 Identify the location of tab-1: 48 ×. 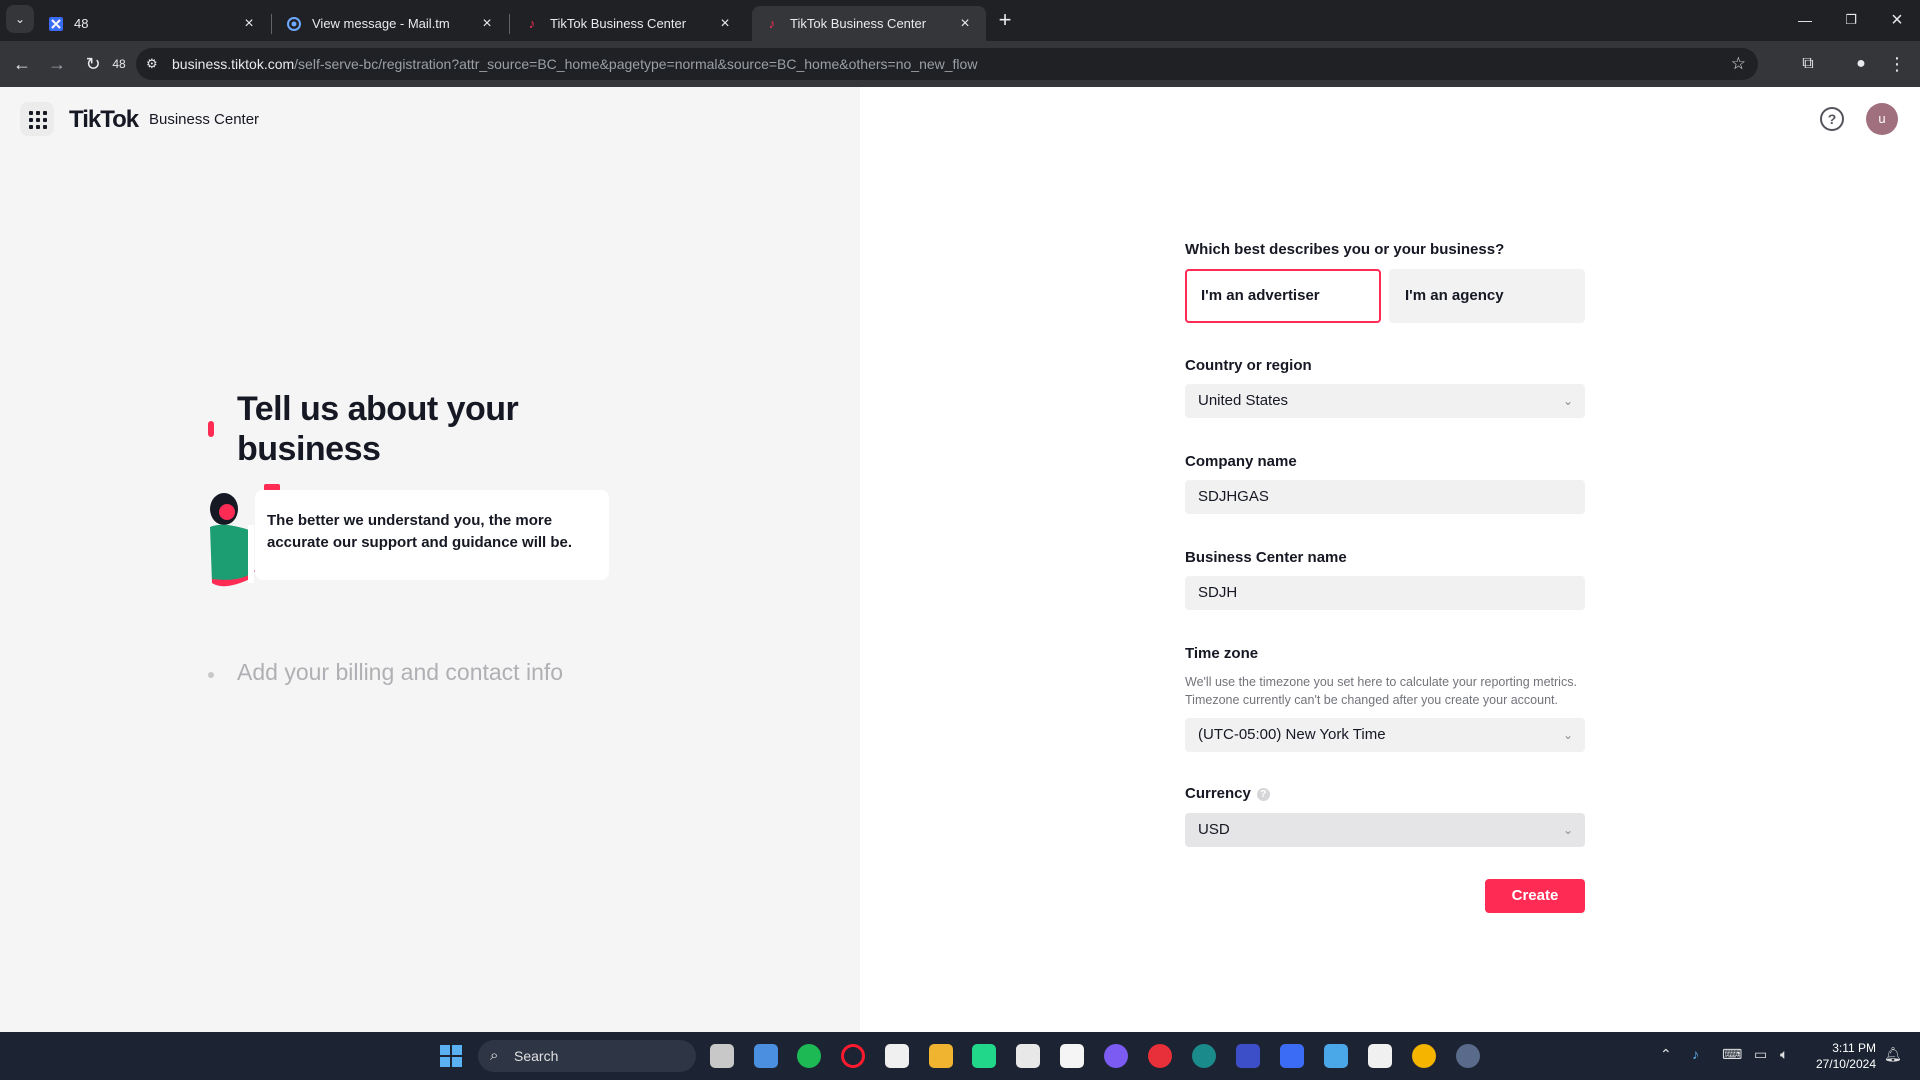
(153, 23).